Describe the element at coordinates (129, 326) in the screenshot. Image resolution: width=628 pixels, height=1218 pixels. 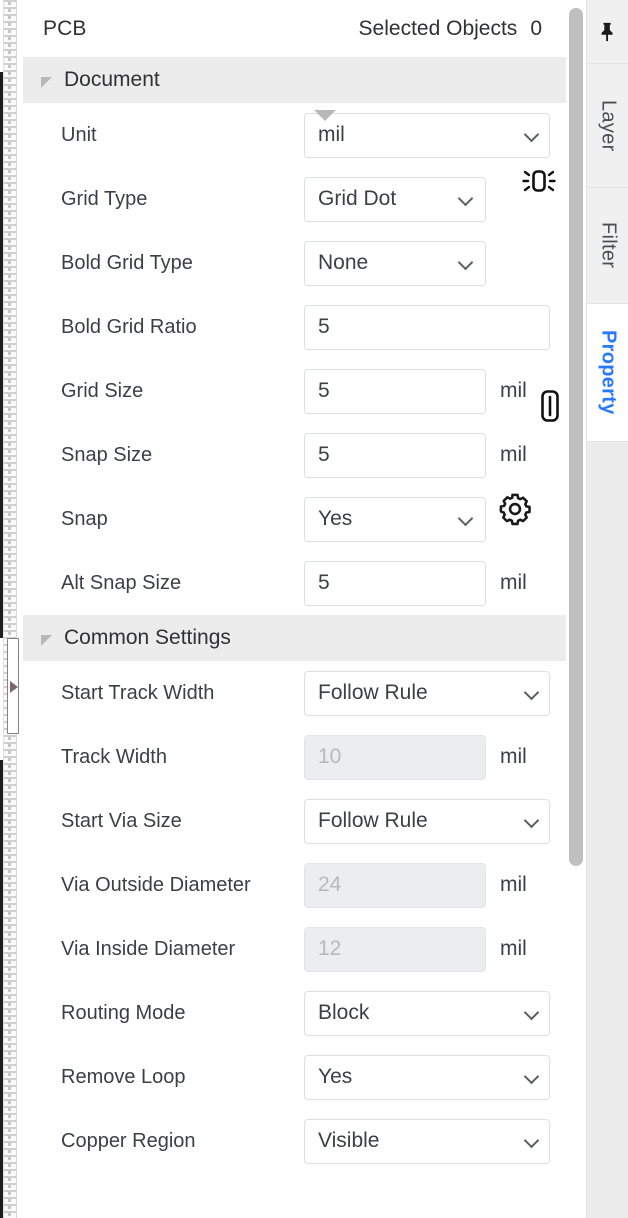
I see `property-label: Bold Grid Ratio` at that location.